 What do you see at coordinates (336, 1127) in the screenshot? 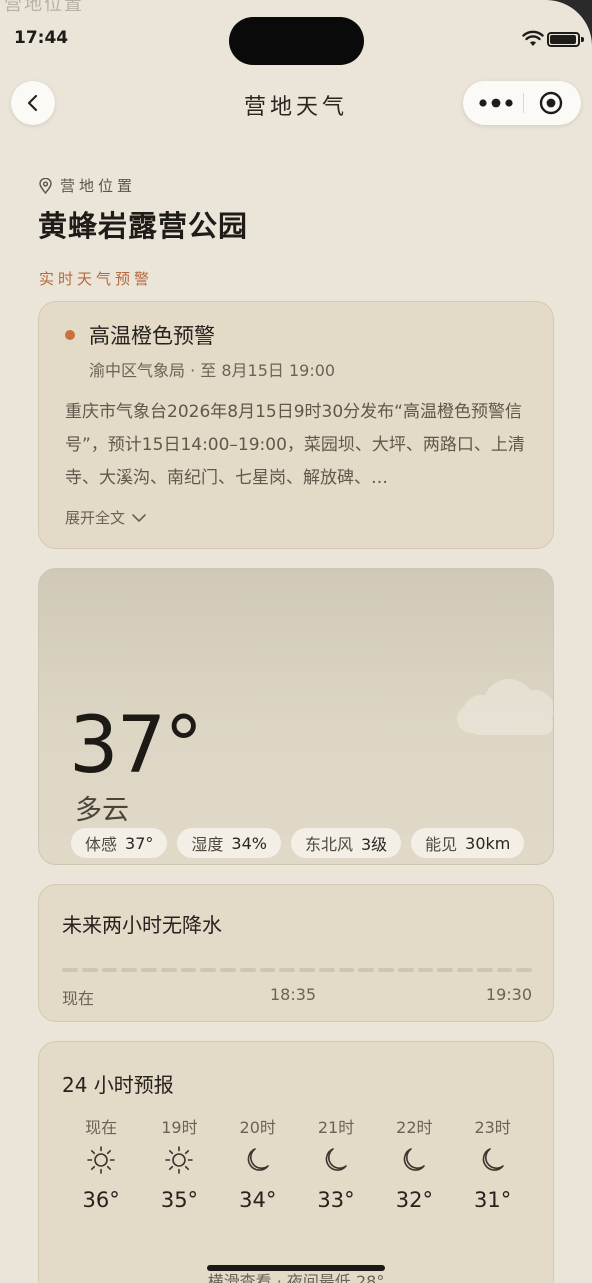
I see `forecast-hour-label: 21时` at bounding box center [336, 1127].